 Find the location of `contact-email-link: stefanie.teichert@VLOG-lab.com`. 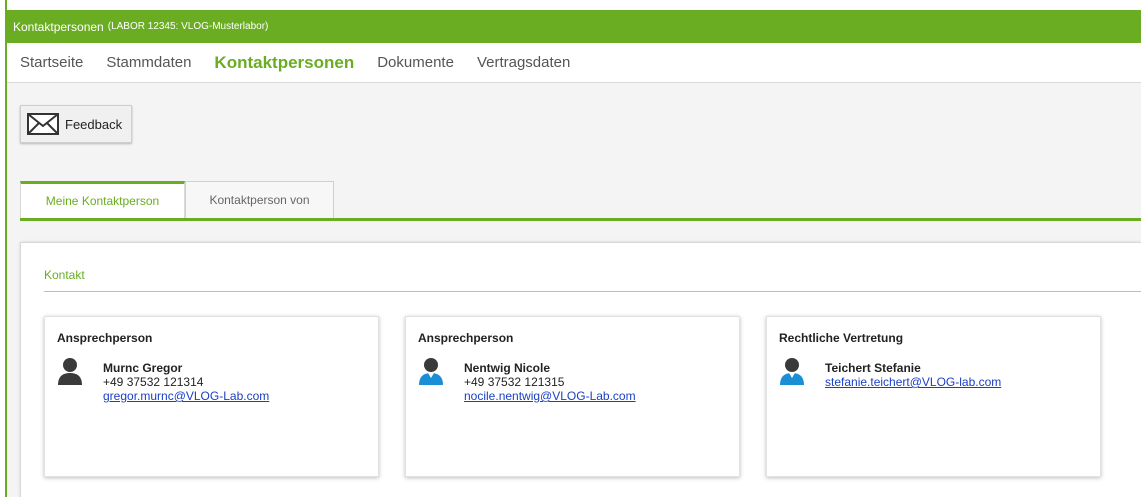

contact-email-link: stefanie.teichert@VLOG-lab.com is located at coordinates (913, 382).